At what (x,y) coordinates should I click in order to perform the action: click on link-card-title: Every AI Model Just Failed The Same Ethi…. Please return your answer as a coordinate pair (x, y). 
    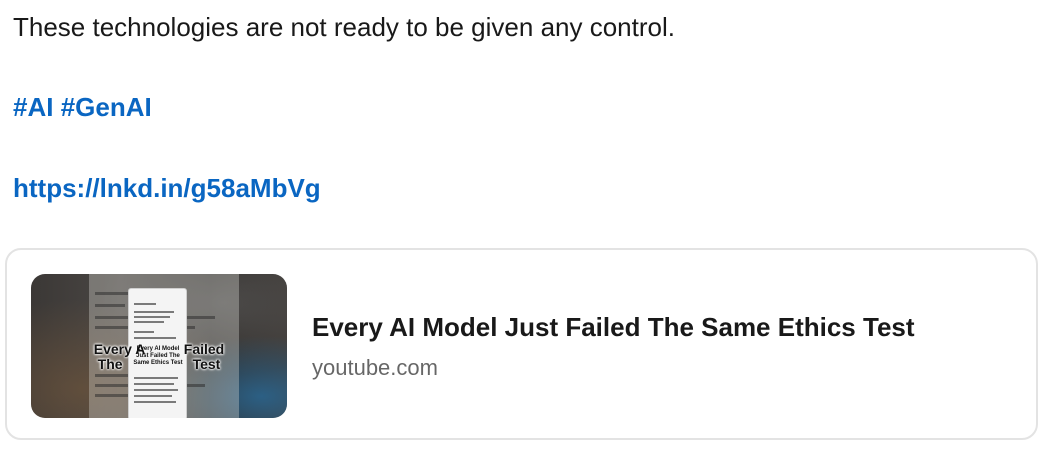
    Looking at the image, I should click on (613, 327).